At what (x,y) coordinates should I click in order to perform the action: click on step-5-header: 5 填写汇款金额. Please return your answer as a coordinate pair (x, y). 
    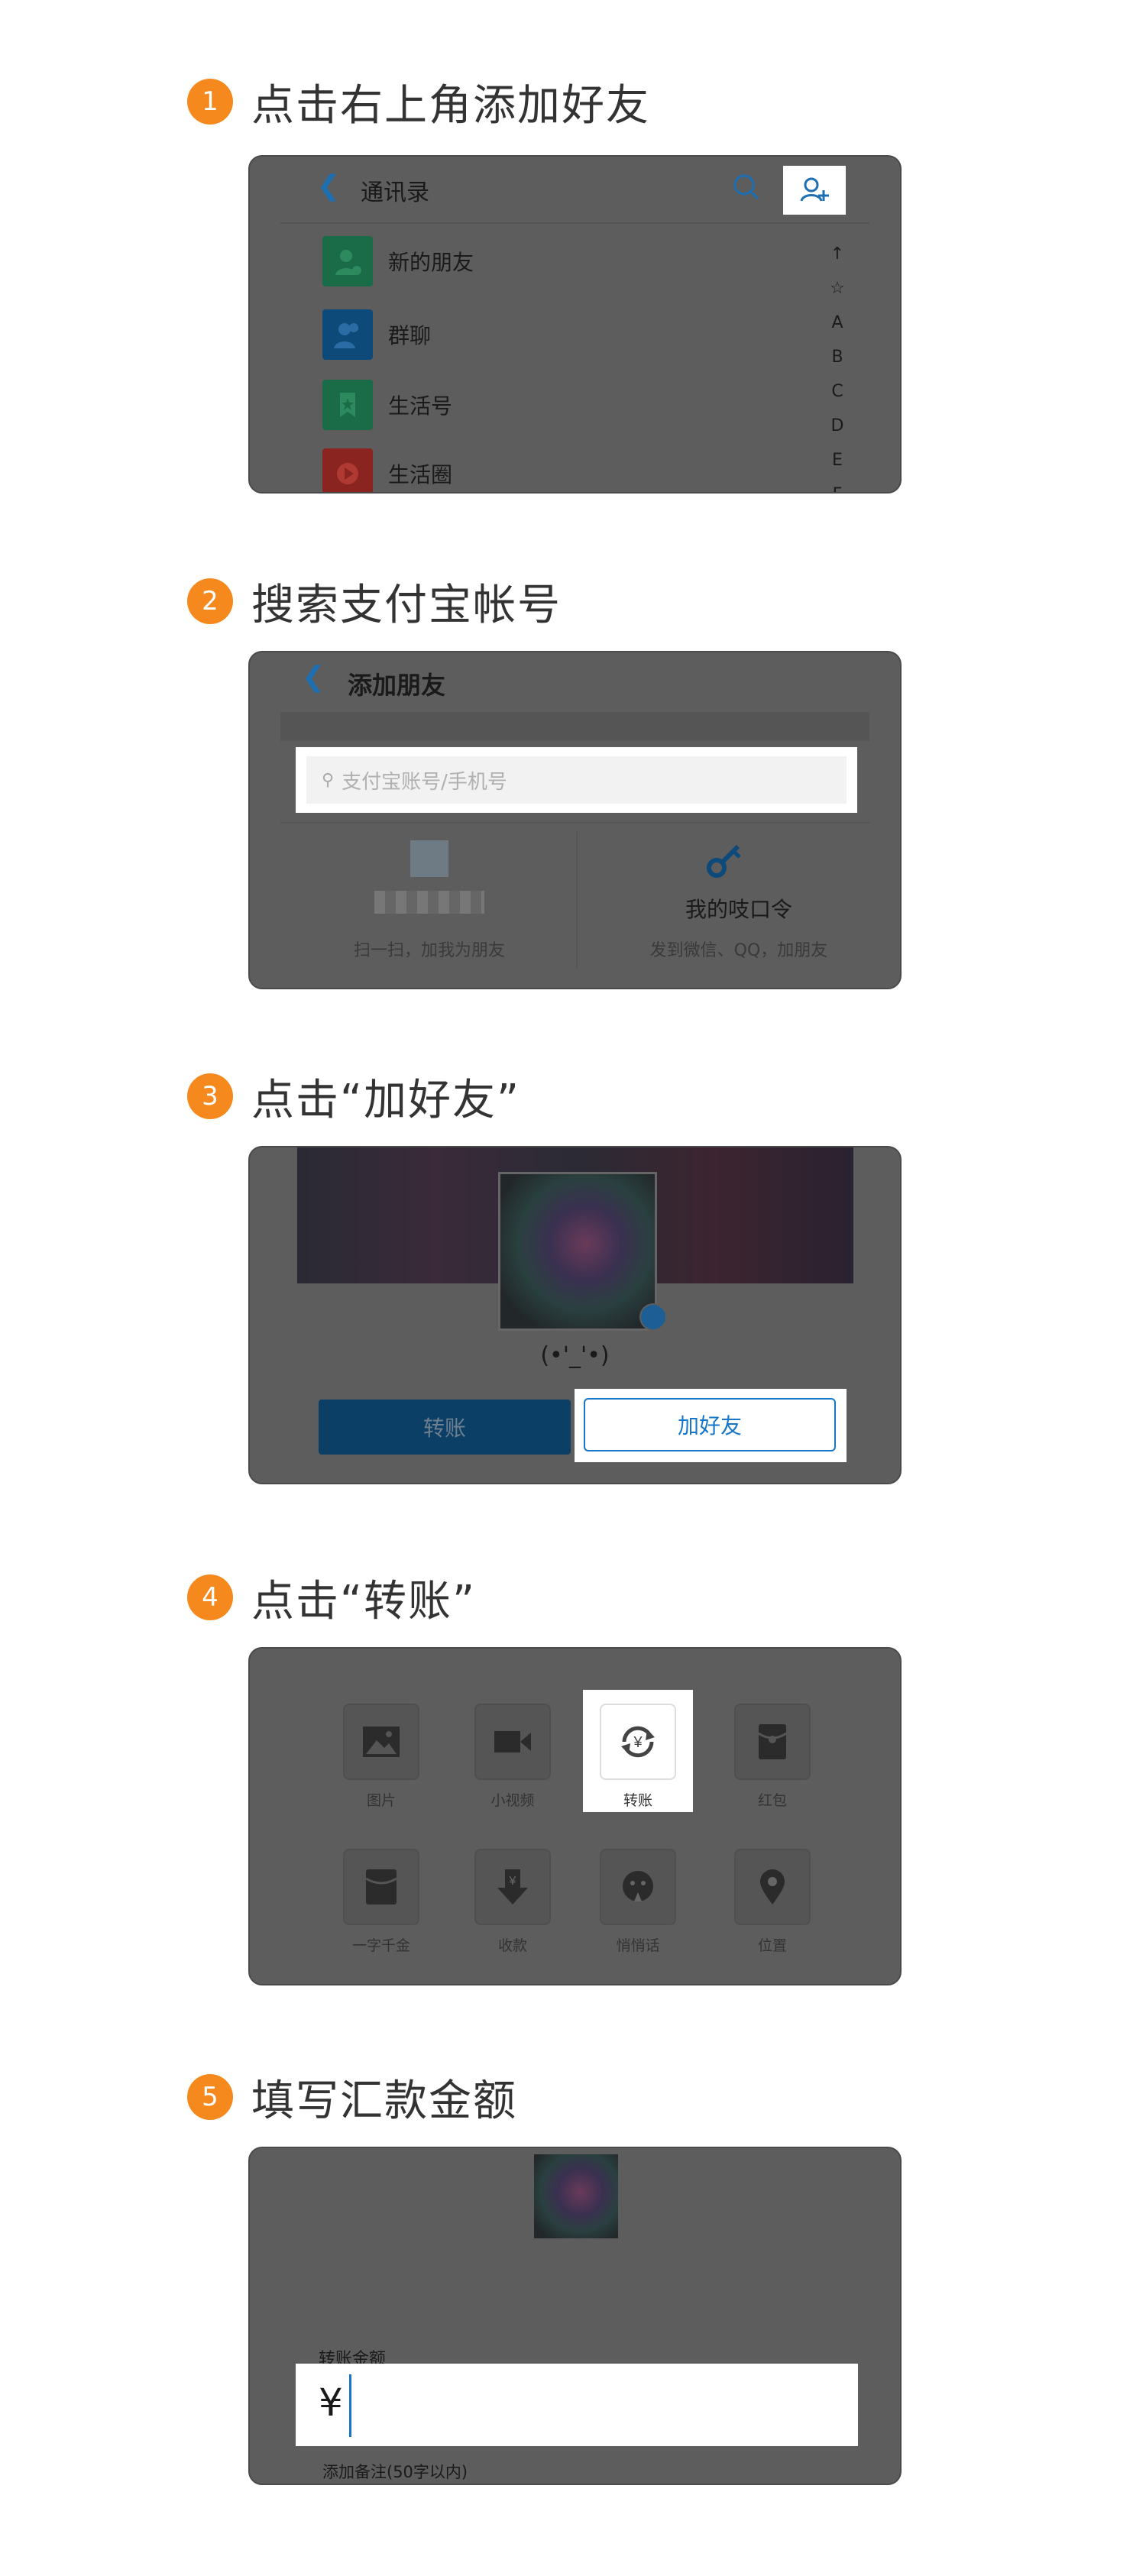
    Looking at the image, I should click on (352, 2098).